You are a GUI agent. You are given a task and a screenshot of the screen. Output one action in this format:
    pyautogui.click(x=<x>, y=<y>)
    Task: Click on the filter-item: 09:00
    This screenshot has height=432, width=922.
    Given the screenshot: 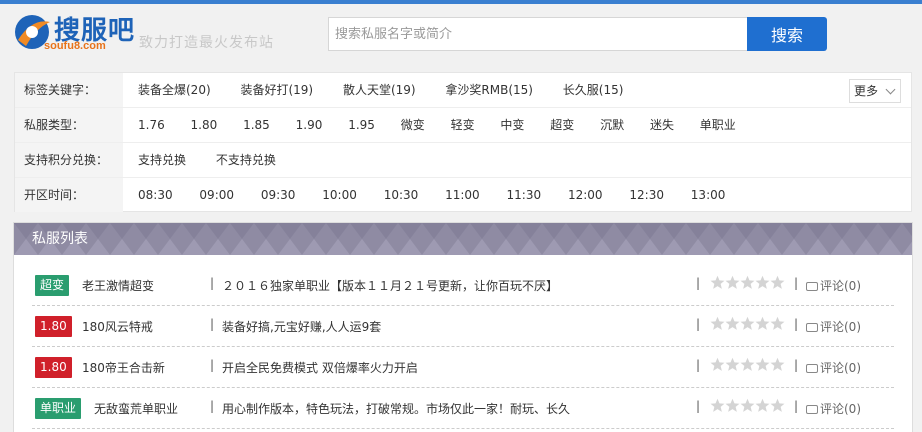 What is the action you would take?
    pyautogui.click(x=216, y=195)
    